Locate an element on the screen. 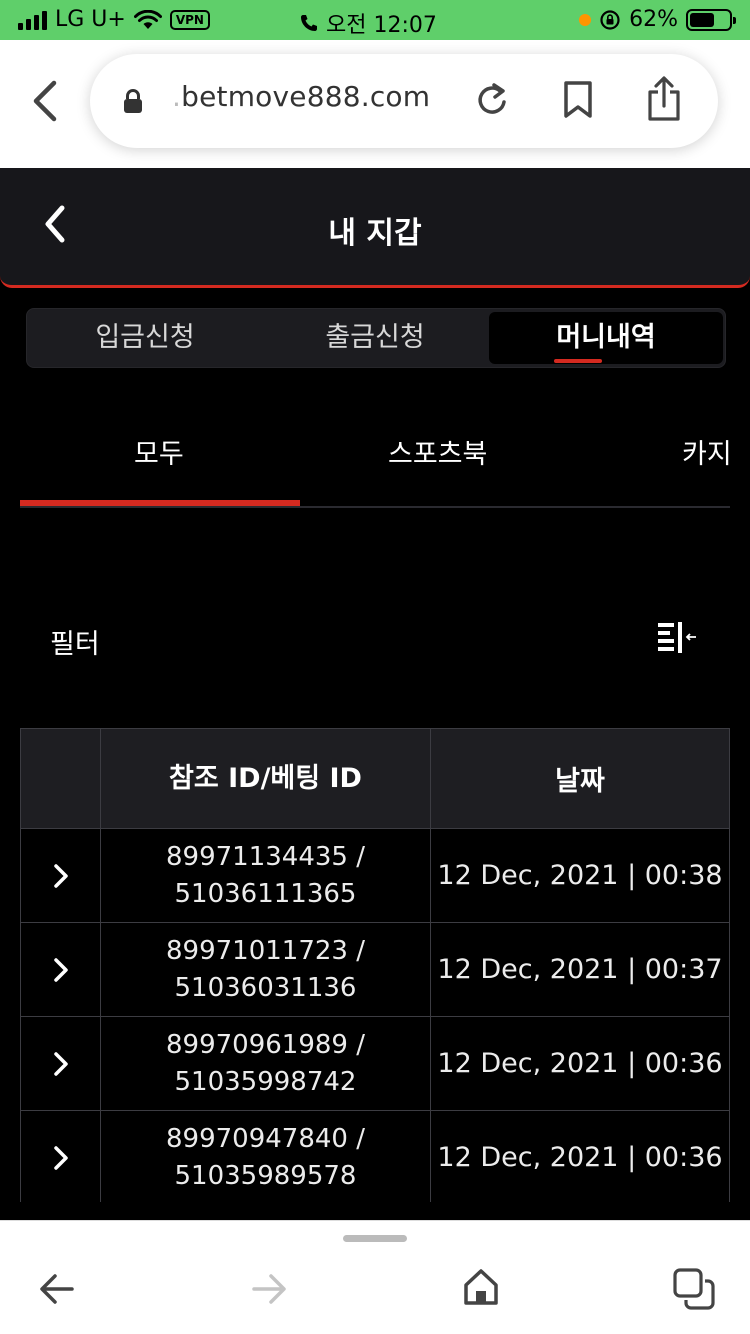  status-left: LG U+ VPN is located at coordinates (114, 19).